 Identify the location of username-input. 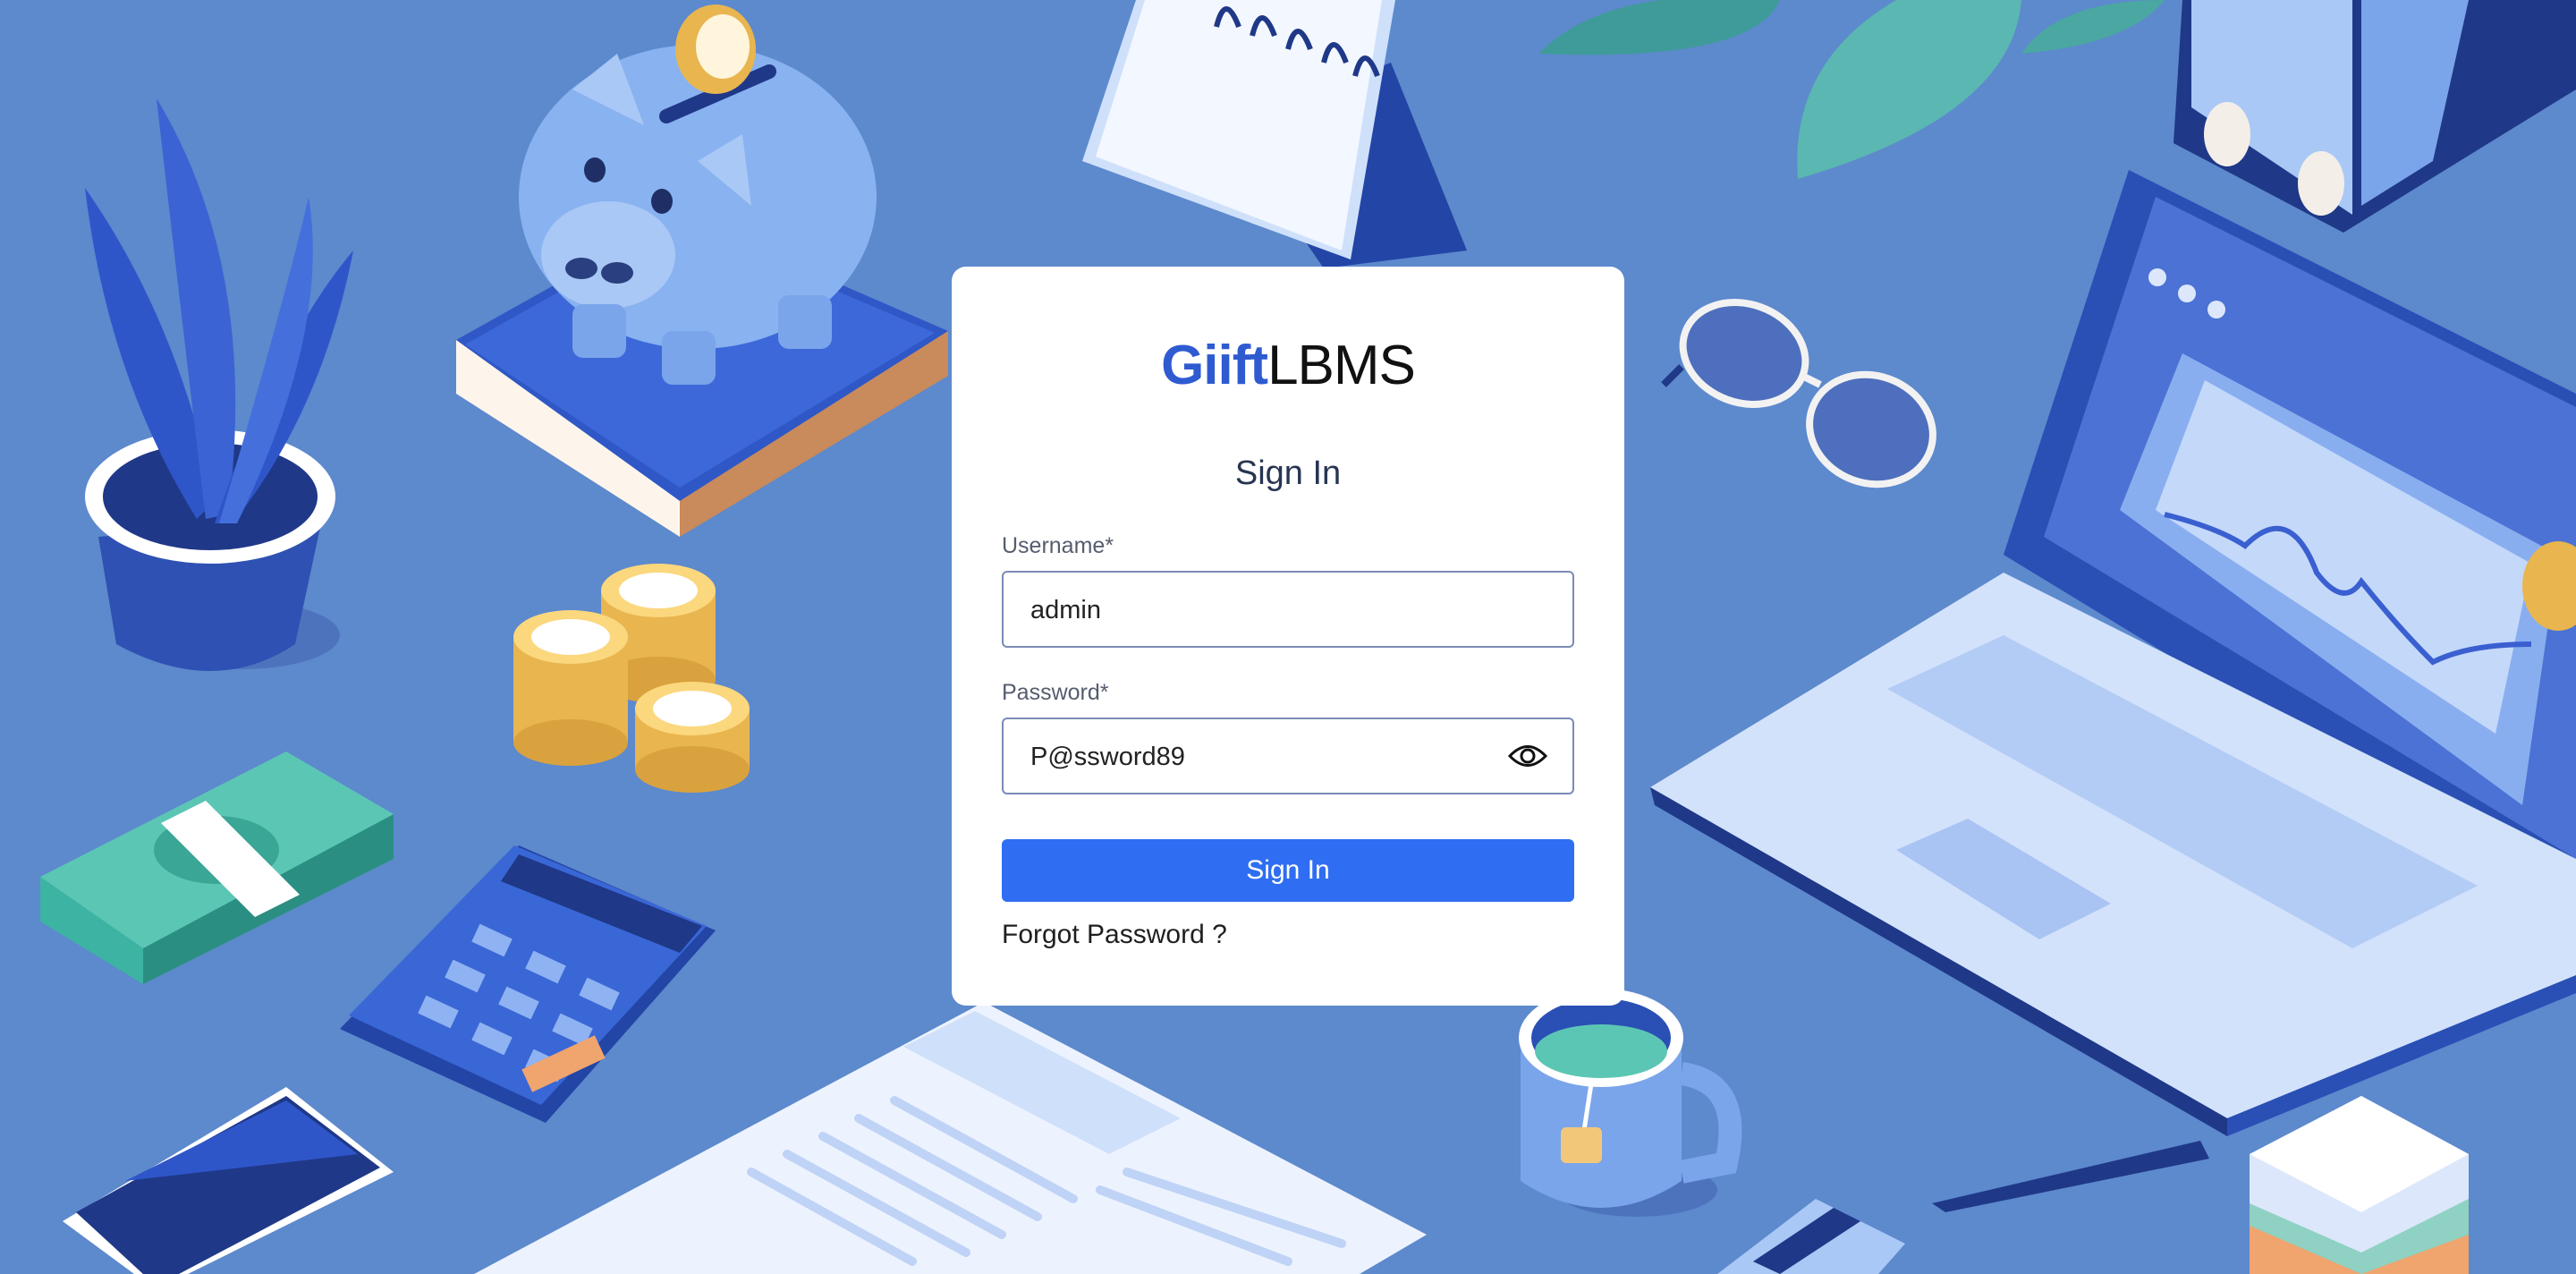
(1272, 610).